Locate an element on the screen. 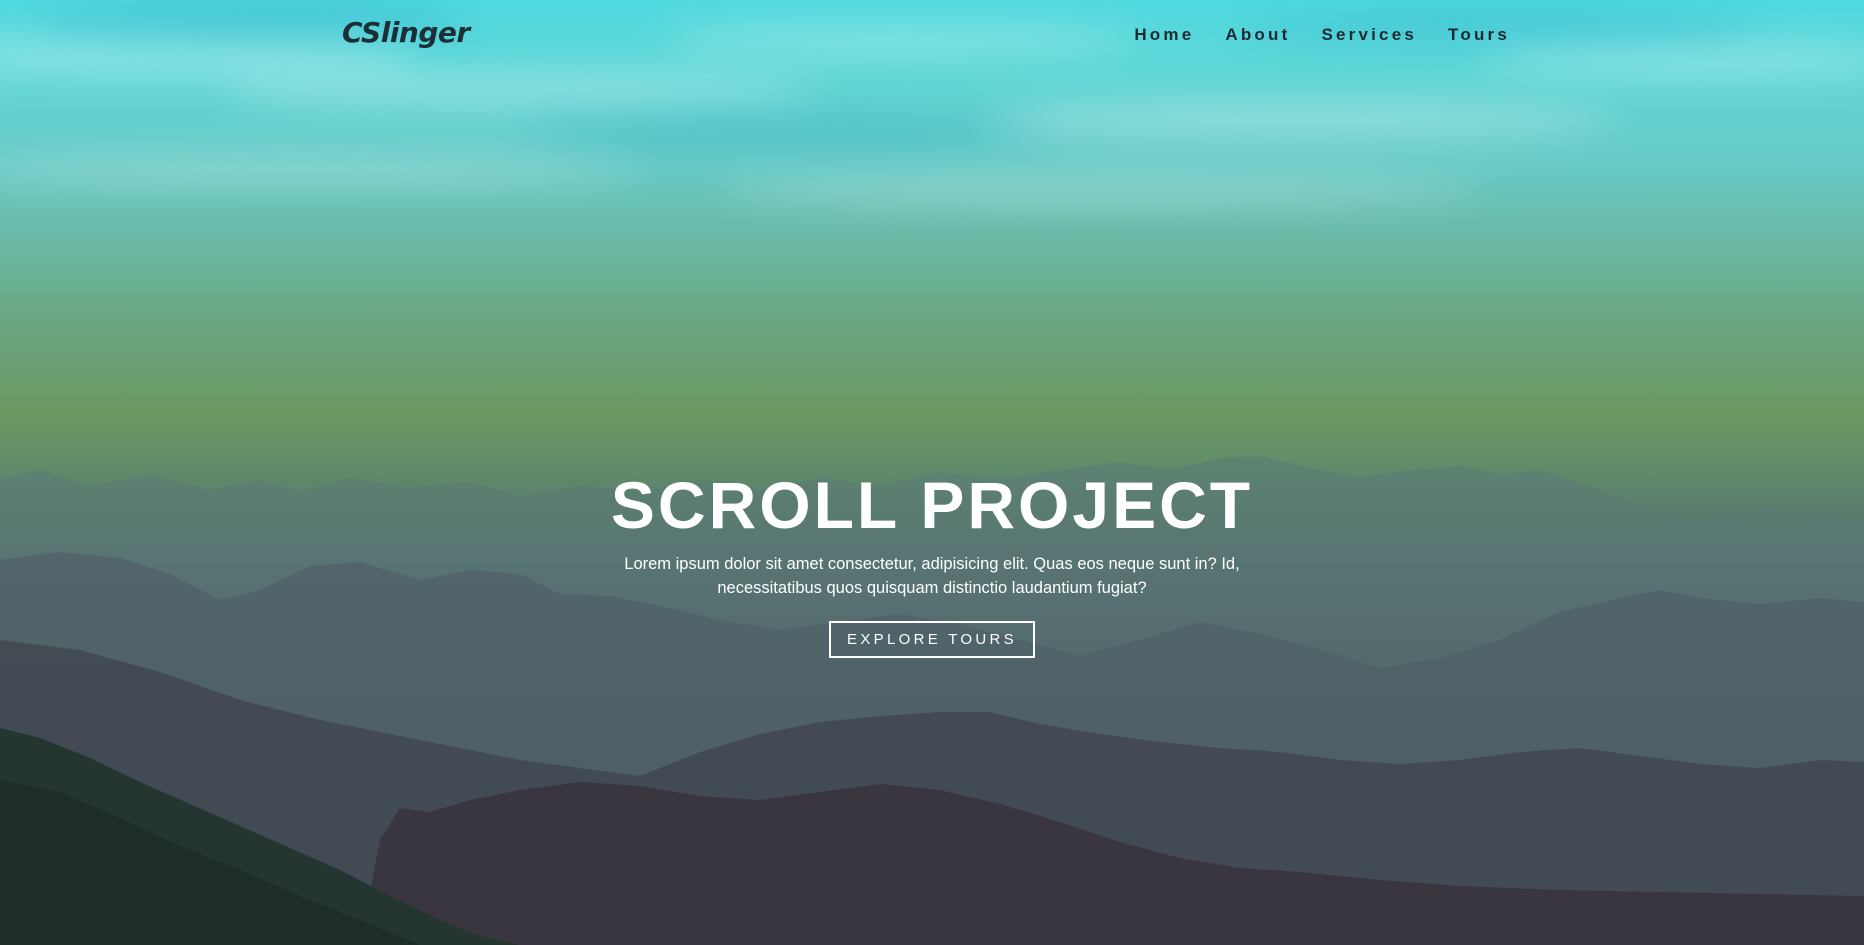 The height and width of the screenshot is (945, 1864). nav-link-tours: Tours is located at coordinates (1479, 35).